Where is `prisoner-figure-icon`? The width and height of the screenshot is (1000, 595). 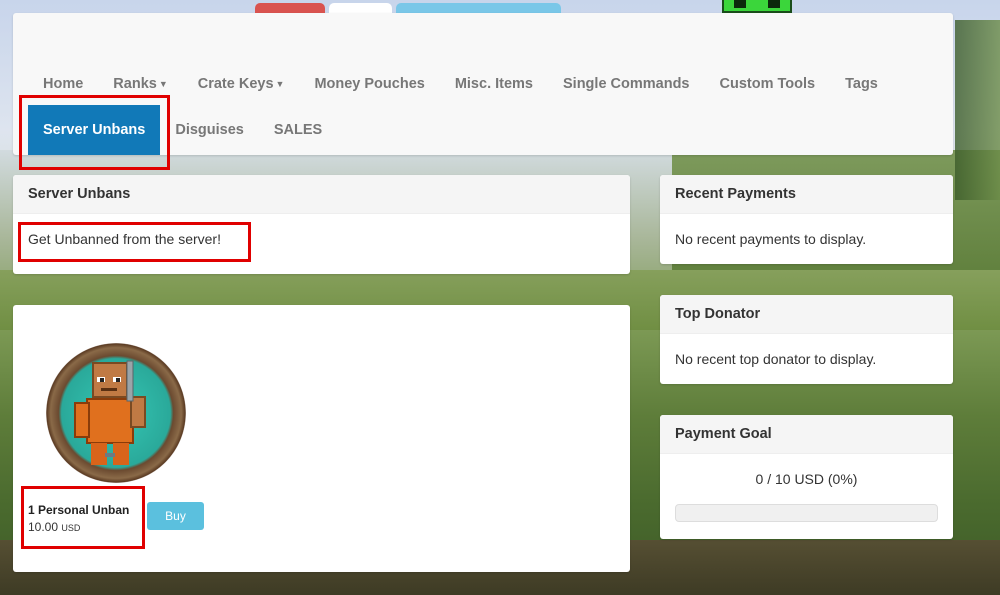 prisoner-figure-icon is located at coordinates (110, 412).